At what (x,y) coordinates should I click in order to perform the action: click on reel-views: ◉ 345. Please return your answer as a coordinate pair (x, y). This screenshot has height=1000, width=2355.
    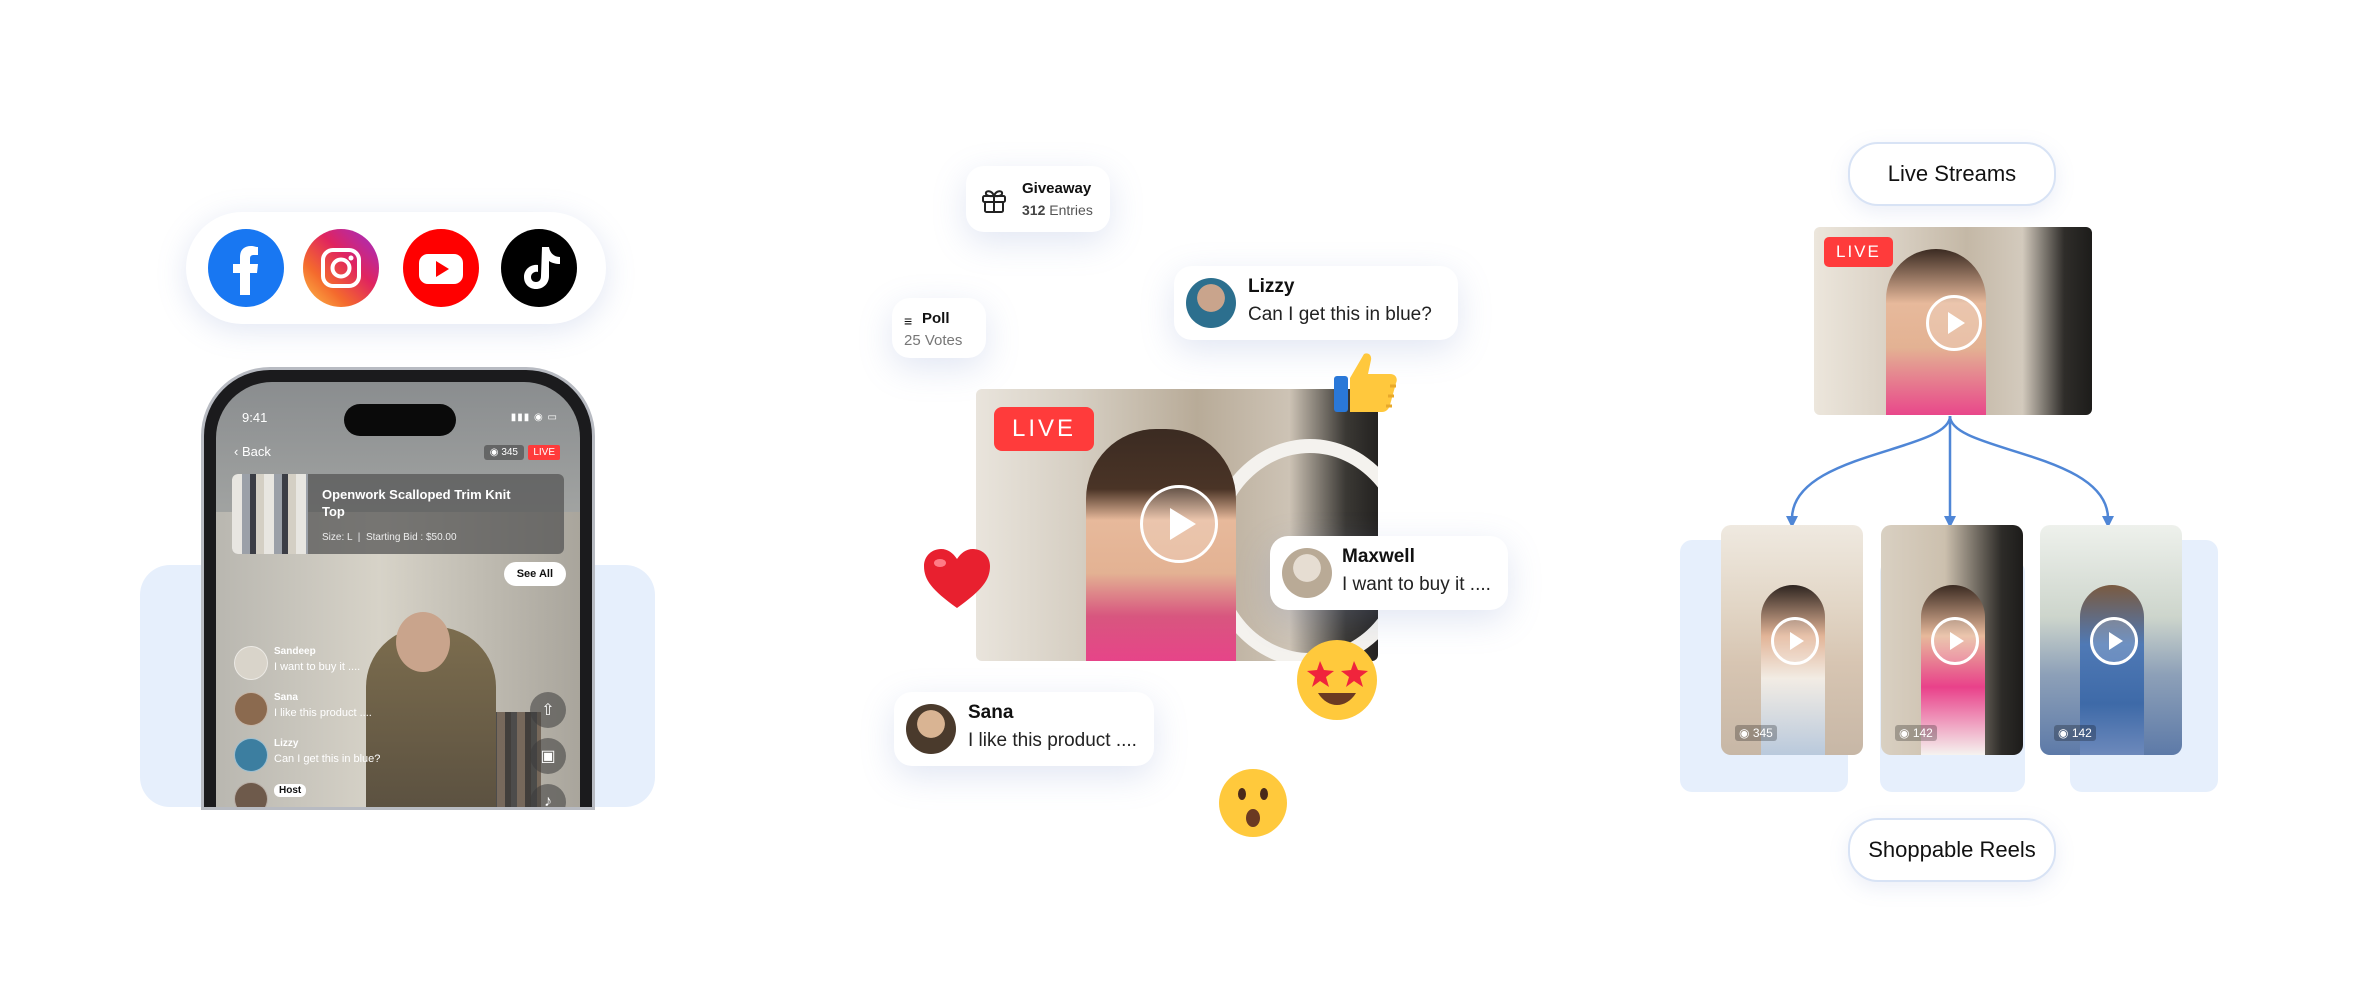
    Looking at the image, I should click on (1756, 733).